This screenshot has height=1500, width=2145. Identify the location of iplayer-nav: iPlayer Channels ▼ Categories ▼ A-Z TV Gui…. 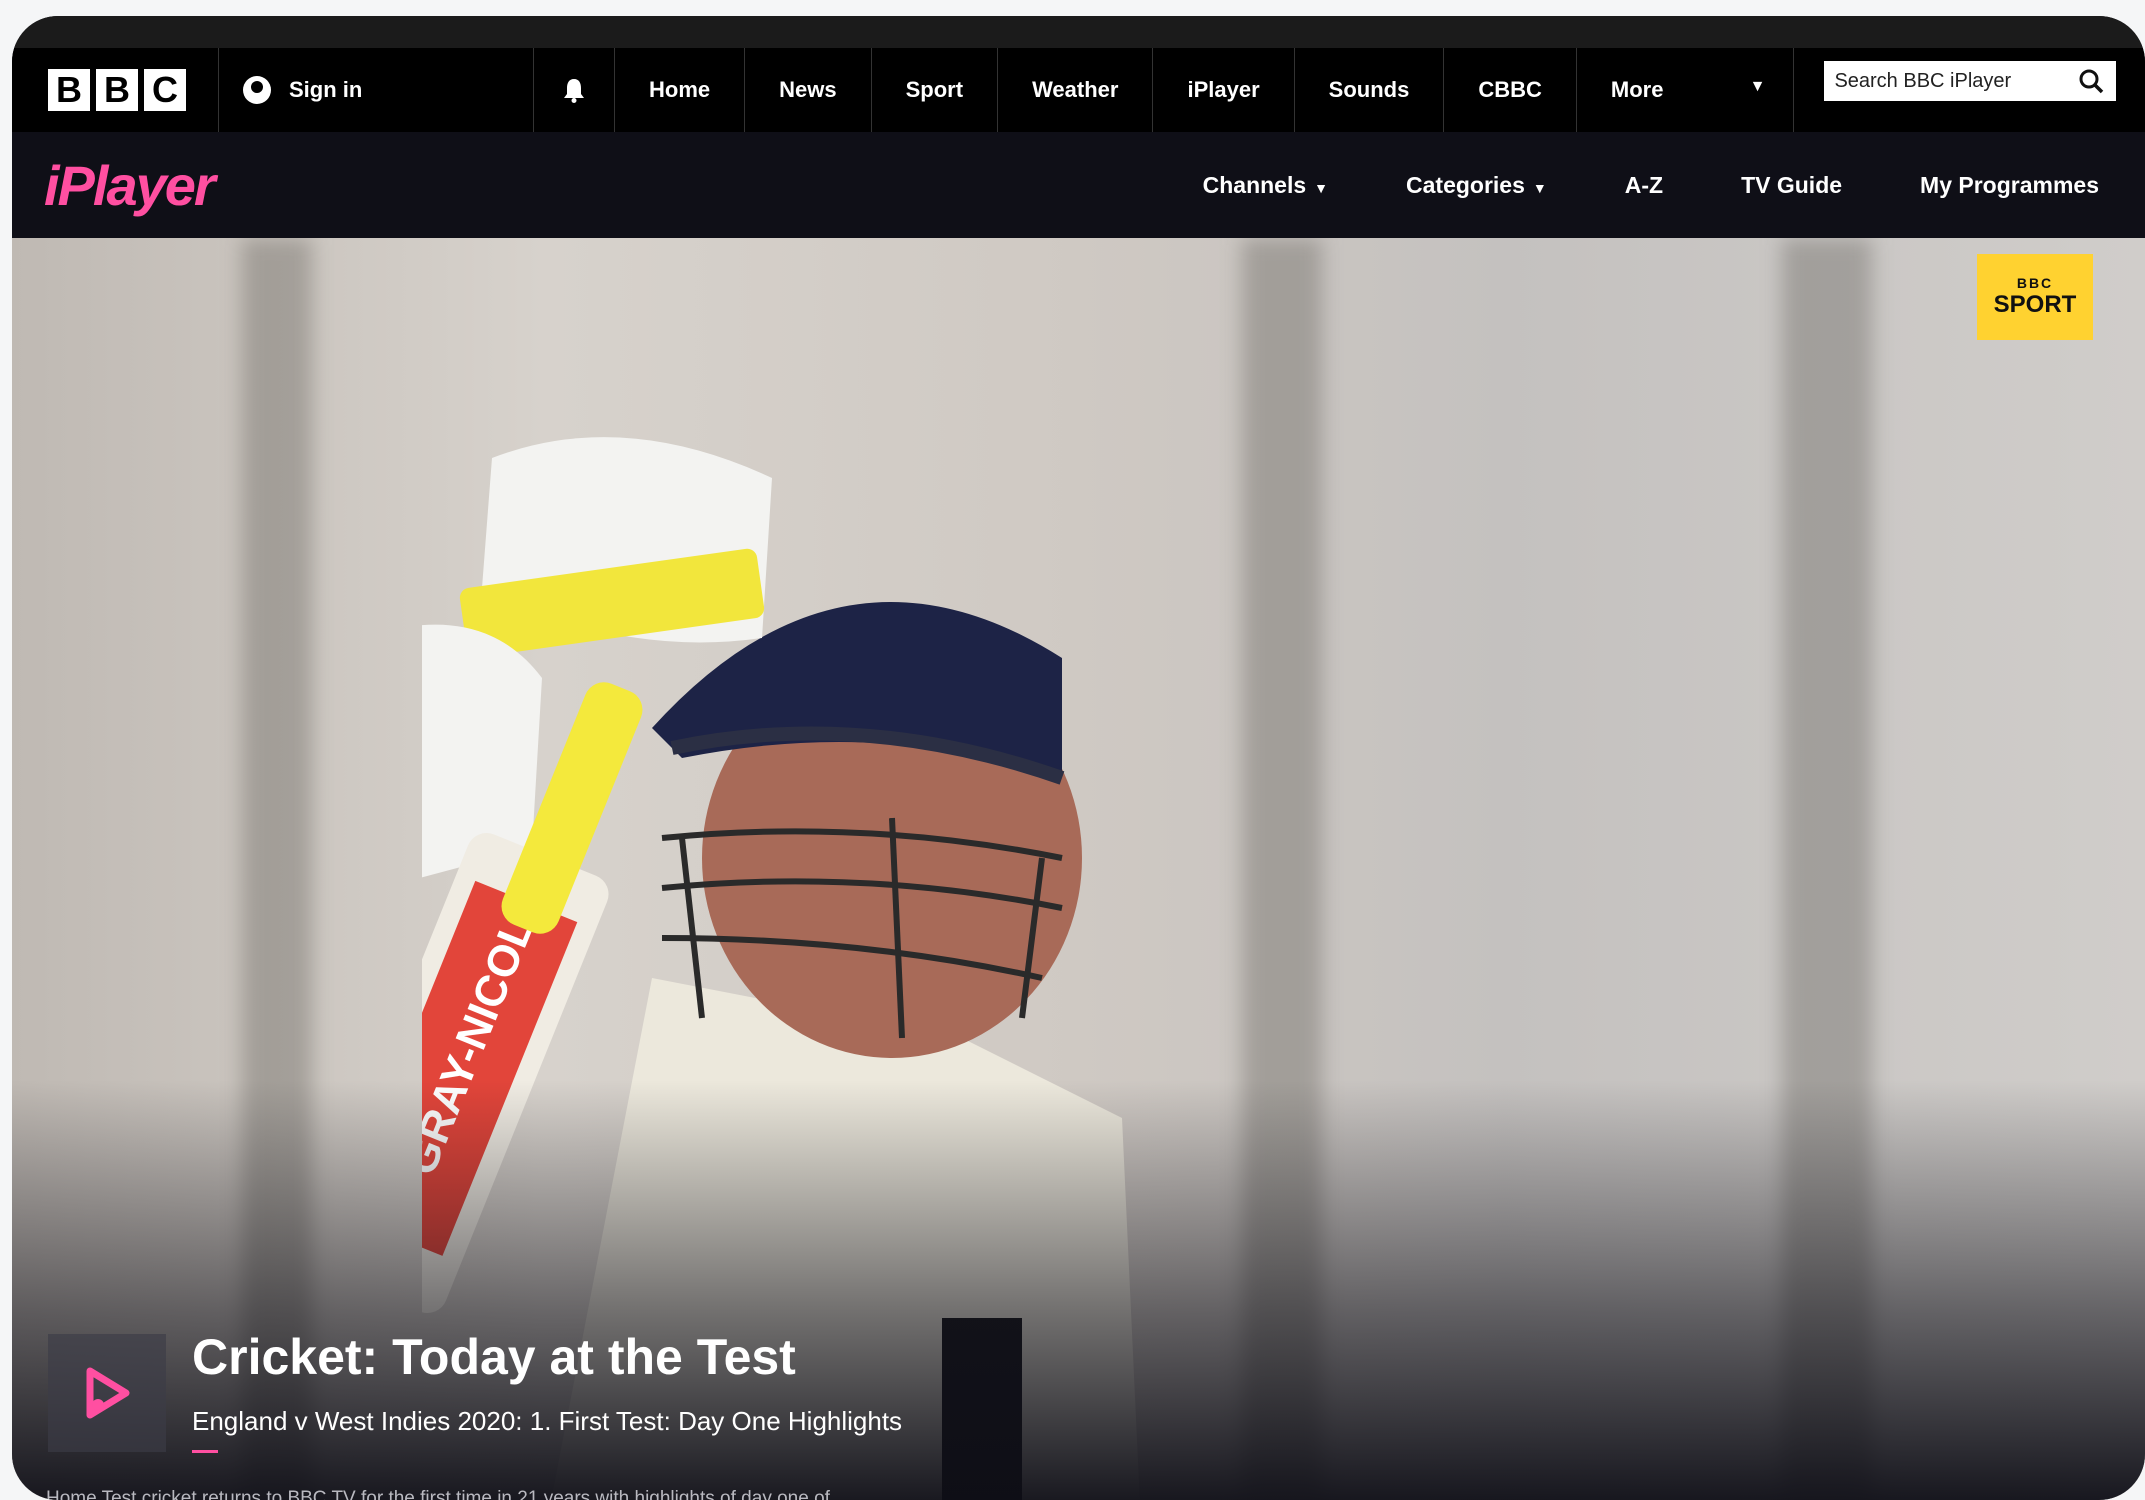
(1078, 185).